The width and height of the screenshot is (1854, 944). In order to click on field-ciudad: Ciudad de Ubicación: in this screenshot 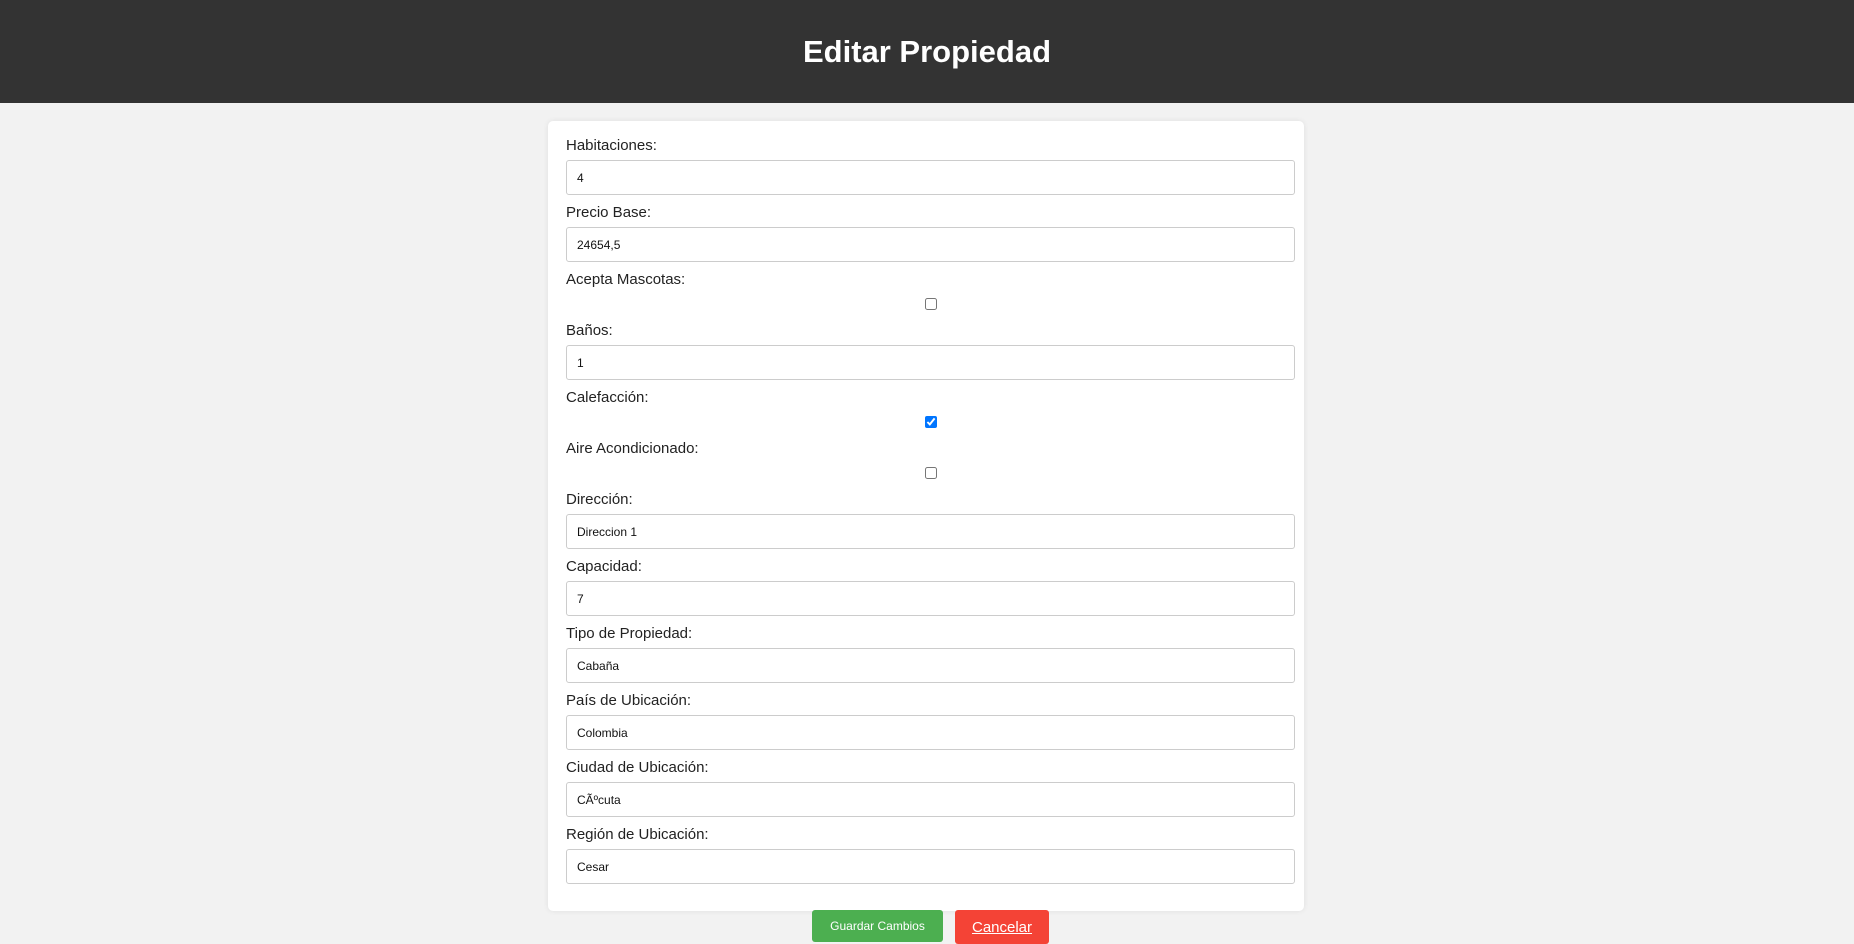, I will do `click(930, 788)`.